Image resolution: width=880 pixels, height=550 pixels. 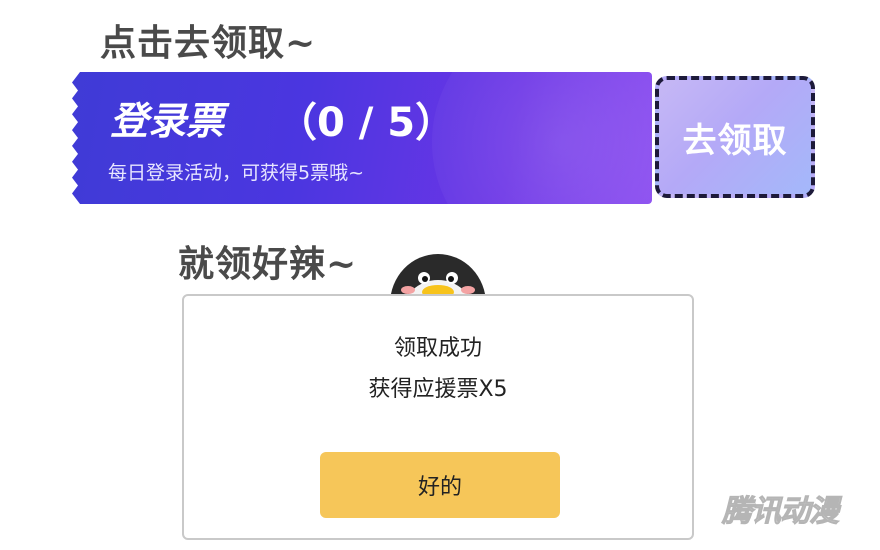 I want to click on dialog-success-text: 领取成功, so click(x=437, y=348).